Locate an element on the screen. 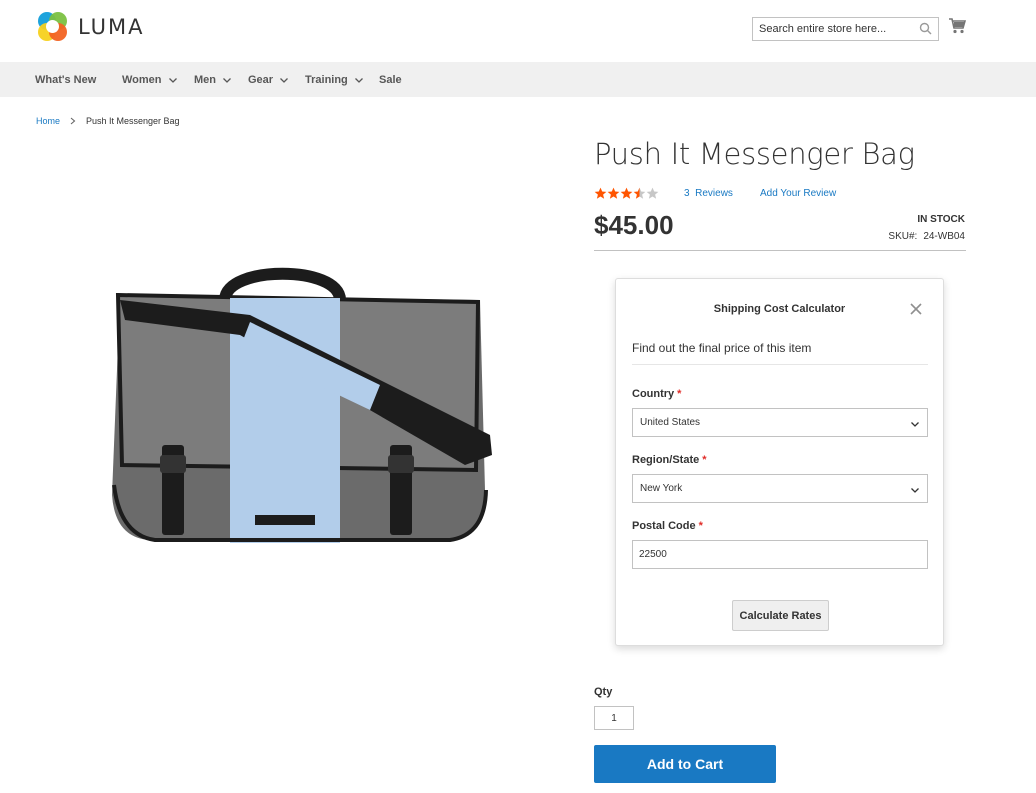 Image resolution: width=1036 pixels, height=793 pixels. postal-code-label-text: Postal Code is located at coordinates (664, 526).